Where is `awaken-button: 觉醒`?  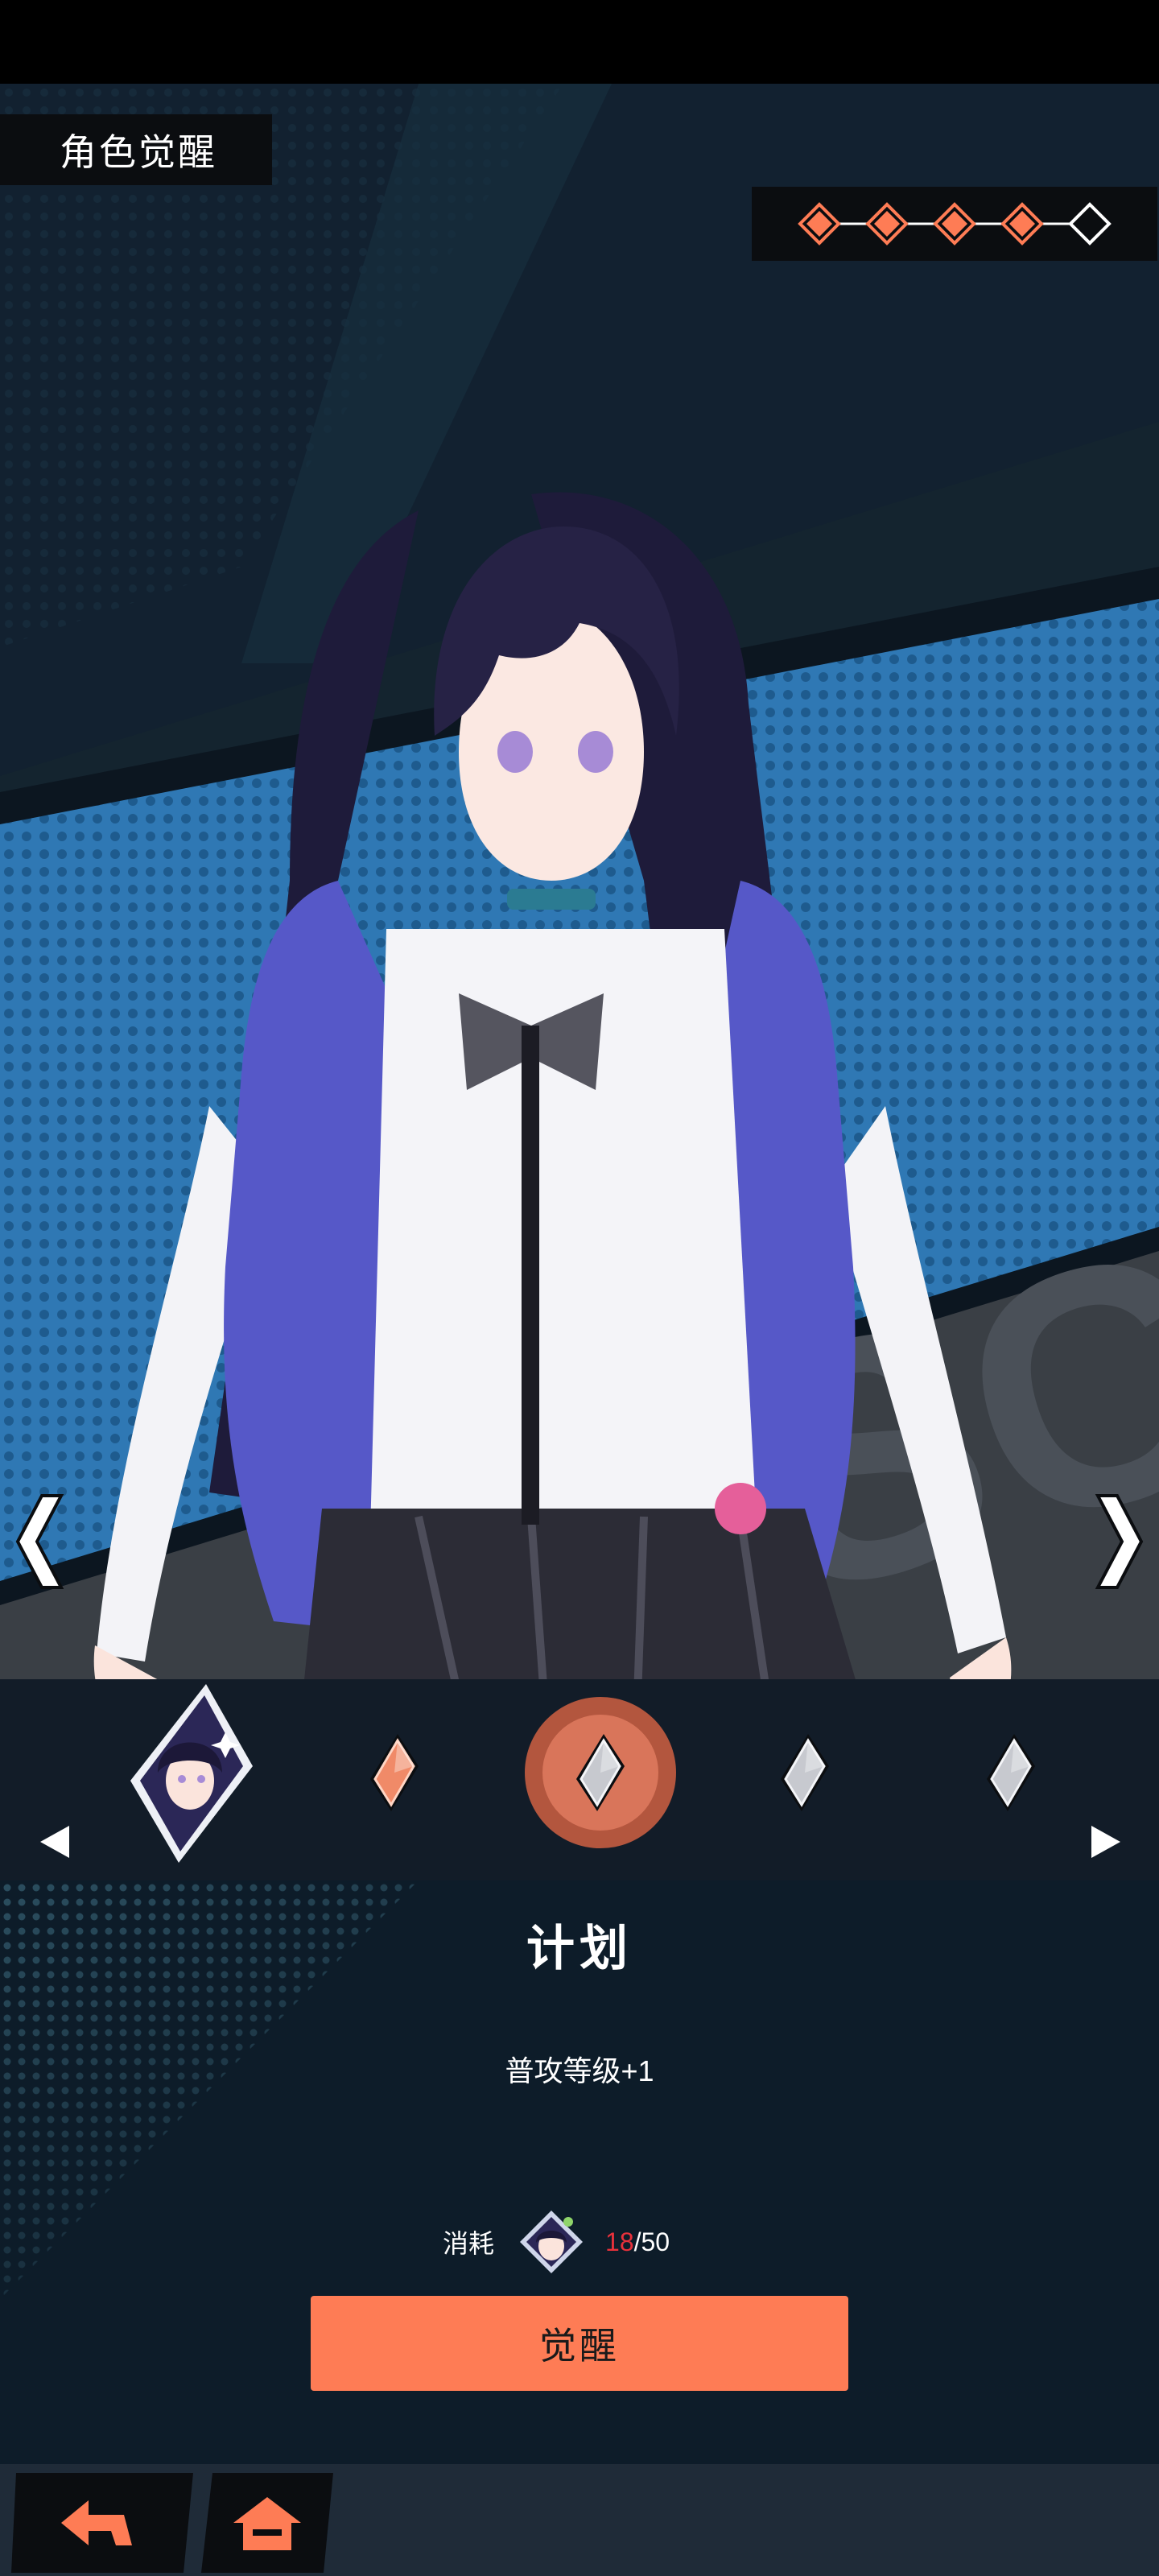
awaken-button: 觉醒 is located at coordinates (579, 2343).